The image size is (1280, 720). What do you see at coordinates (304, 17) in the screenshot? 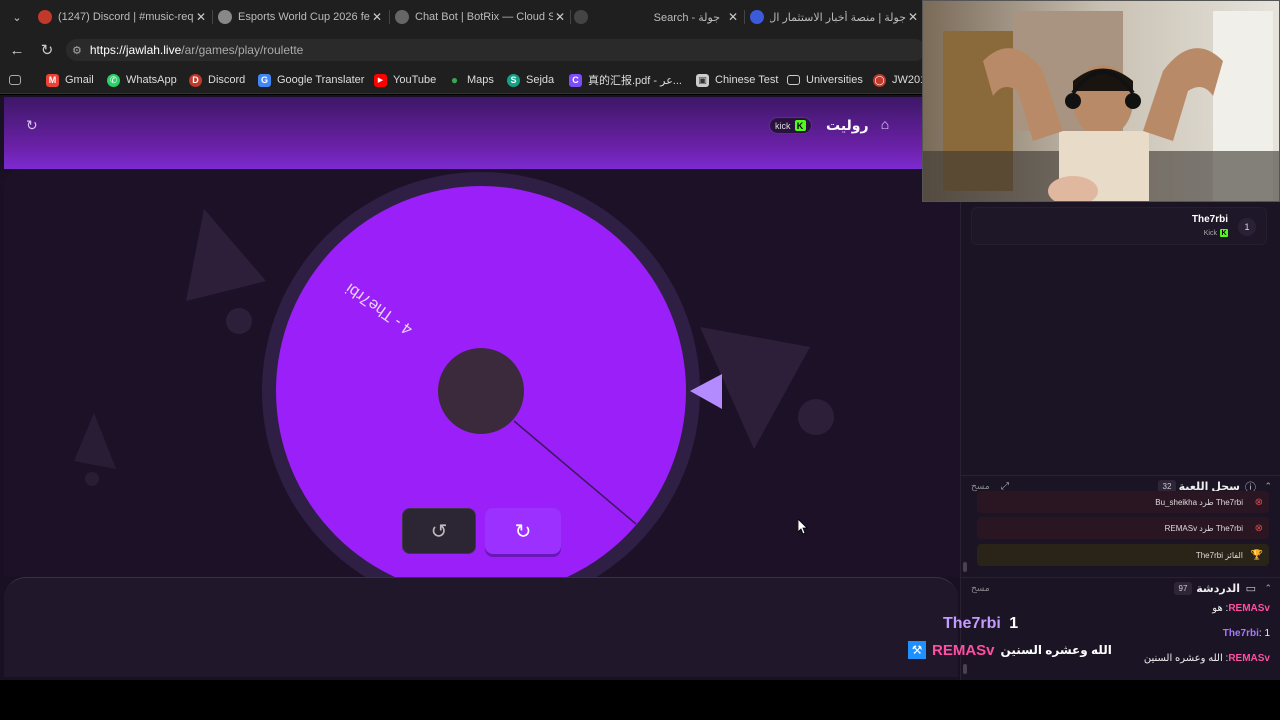
I see `tab-title: Esports World Cup 2026 feat` at bounding box center [304, 17].